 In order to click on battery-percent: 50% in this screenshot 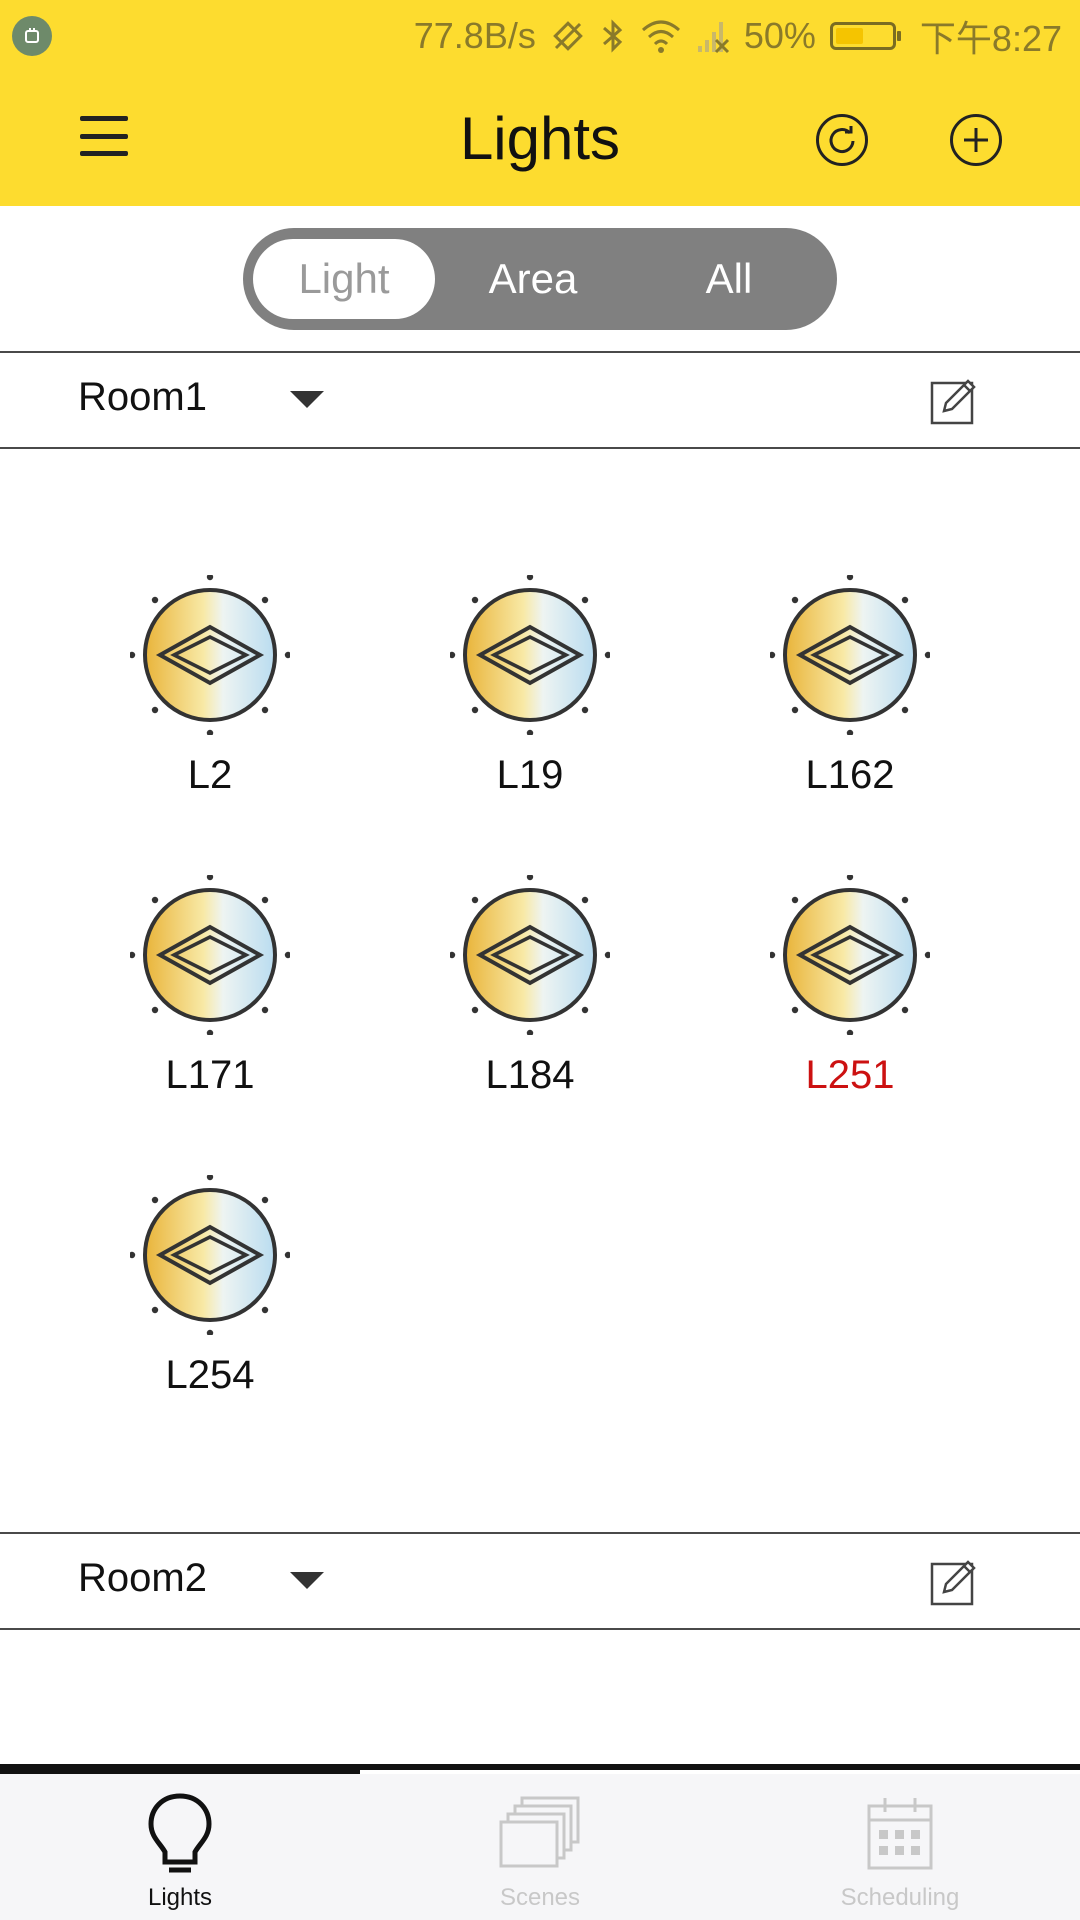, I will do `click(779, 35)`.